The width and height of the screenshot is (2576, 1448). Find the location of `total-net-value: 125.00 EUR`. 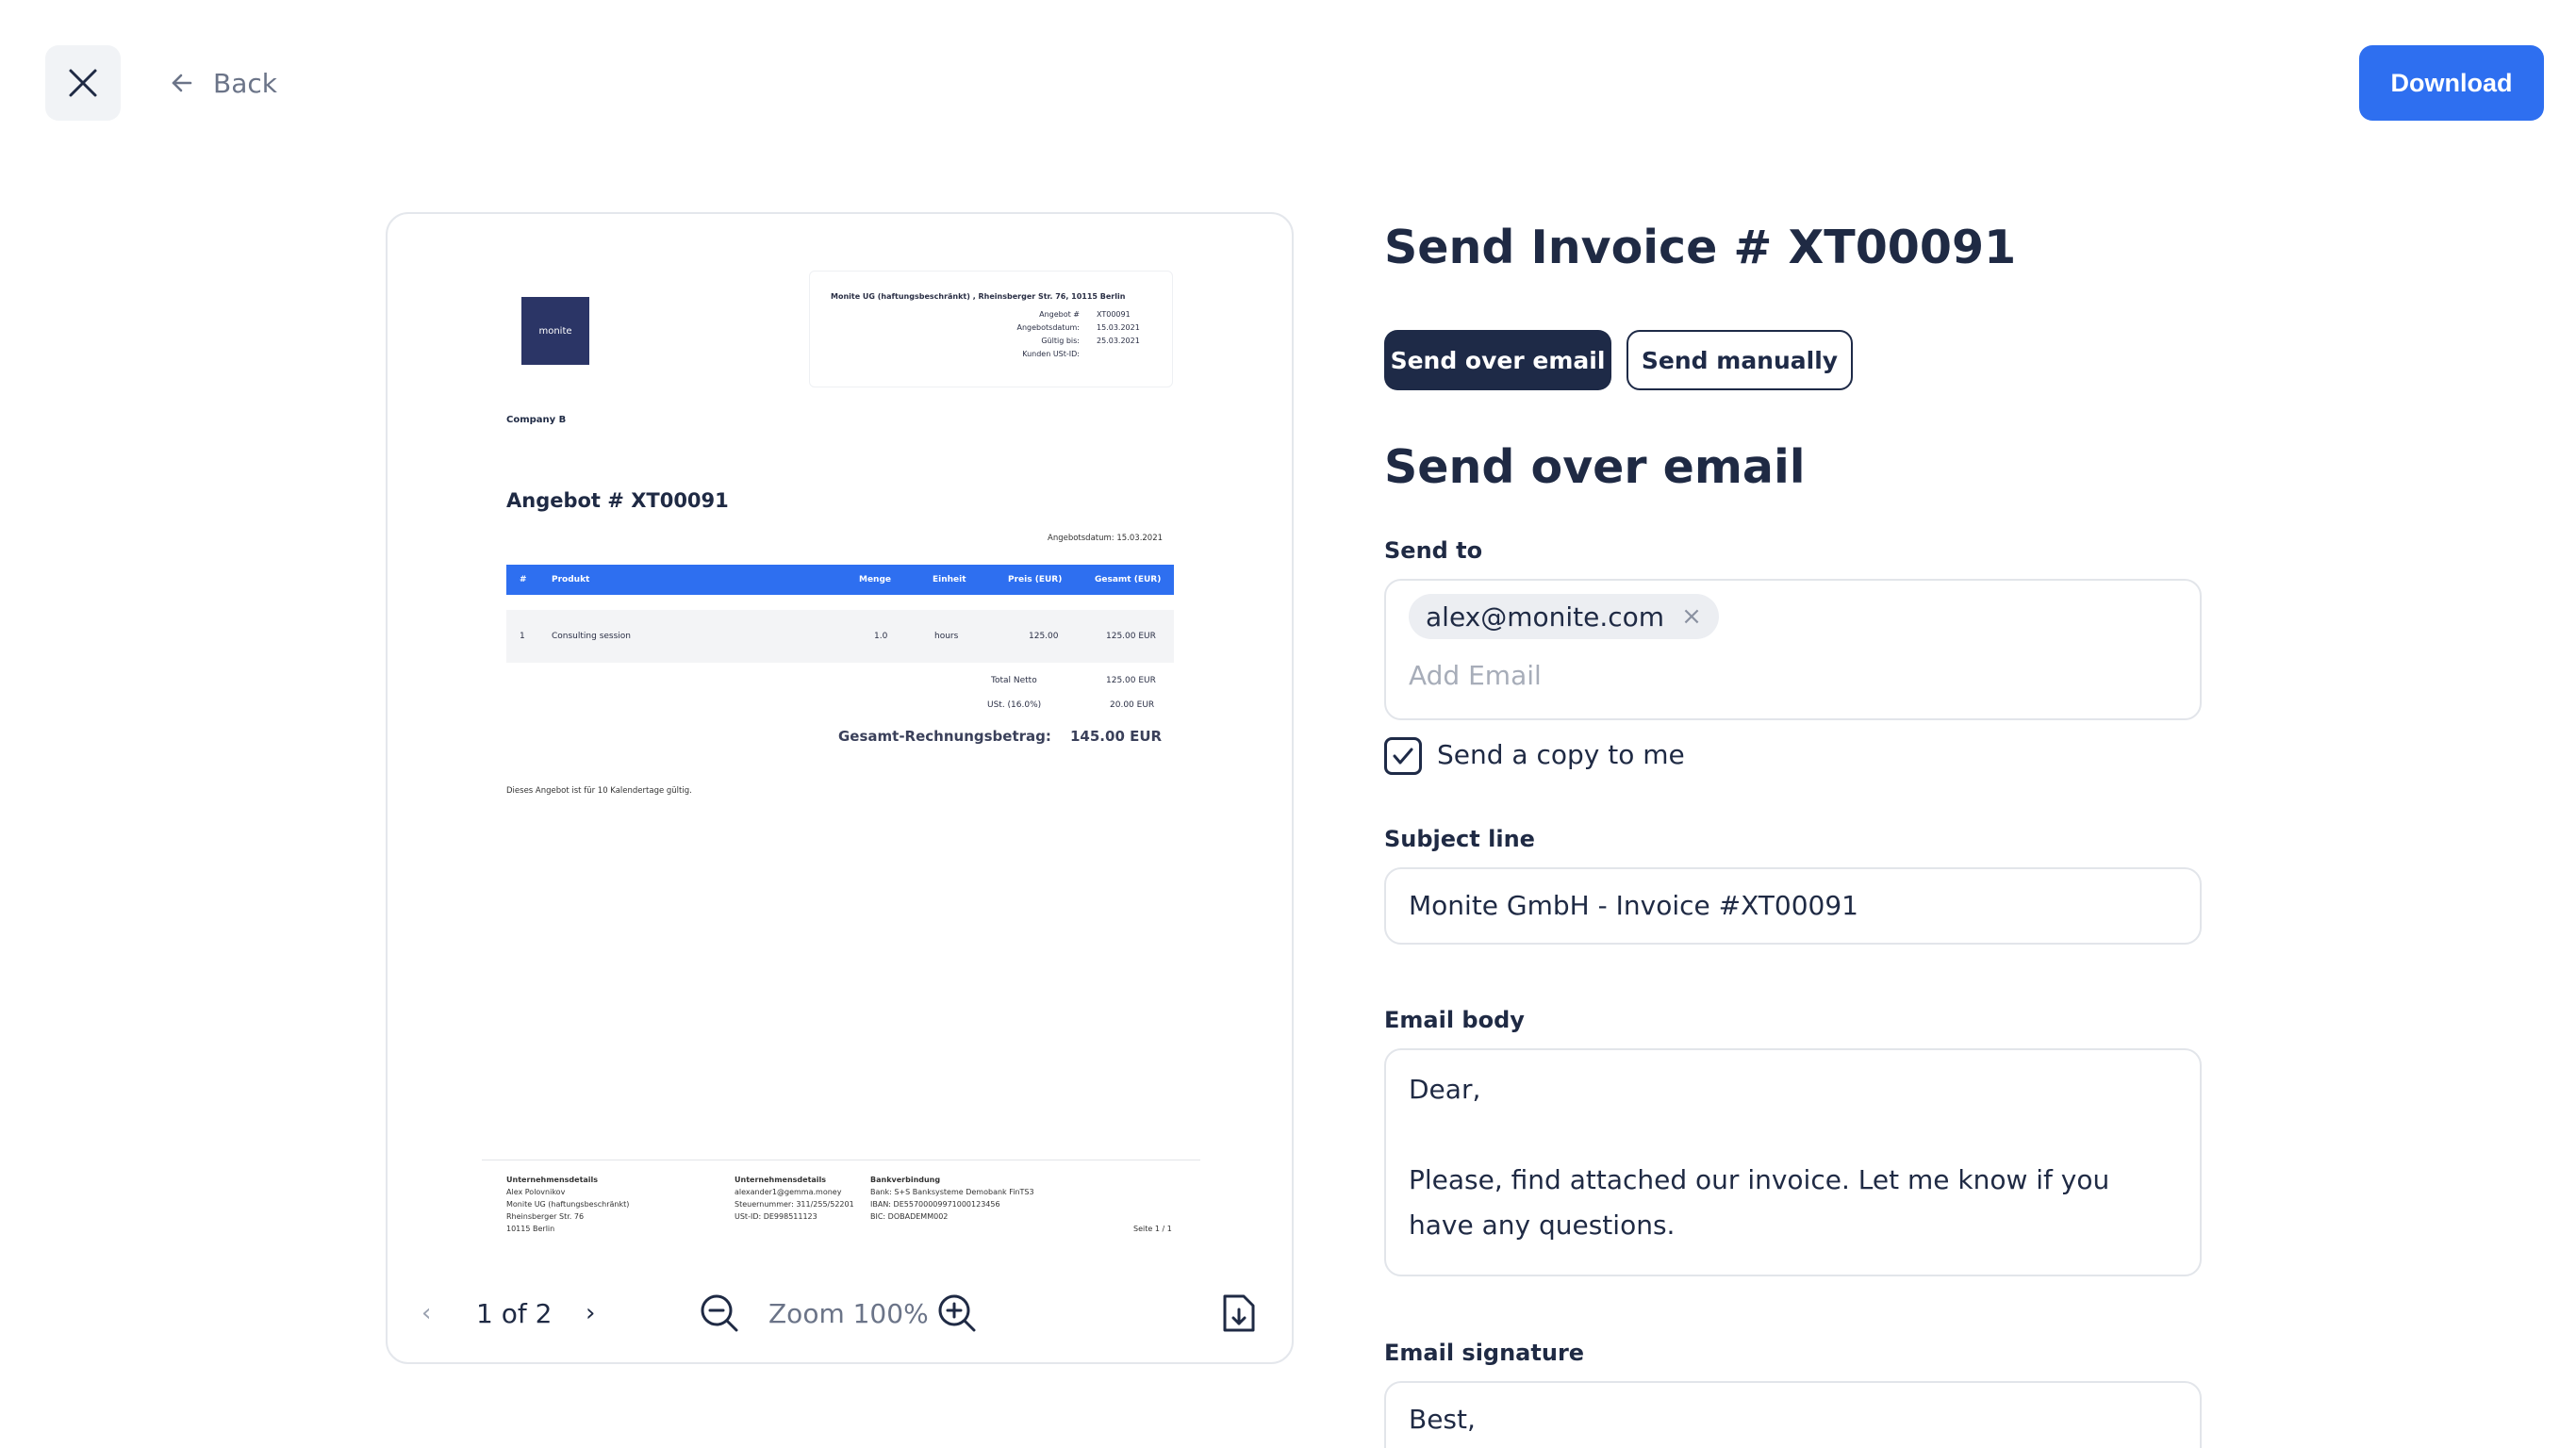

total-net-value: 125.00 EUR is located at coordinates (1131, 680).